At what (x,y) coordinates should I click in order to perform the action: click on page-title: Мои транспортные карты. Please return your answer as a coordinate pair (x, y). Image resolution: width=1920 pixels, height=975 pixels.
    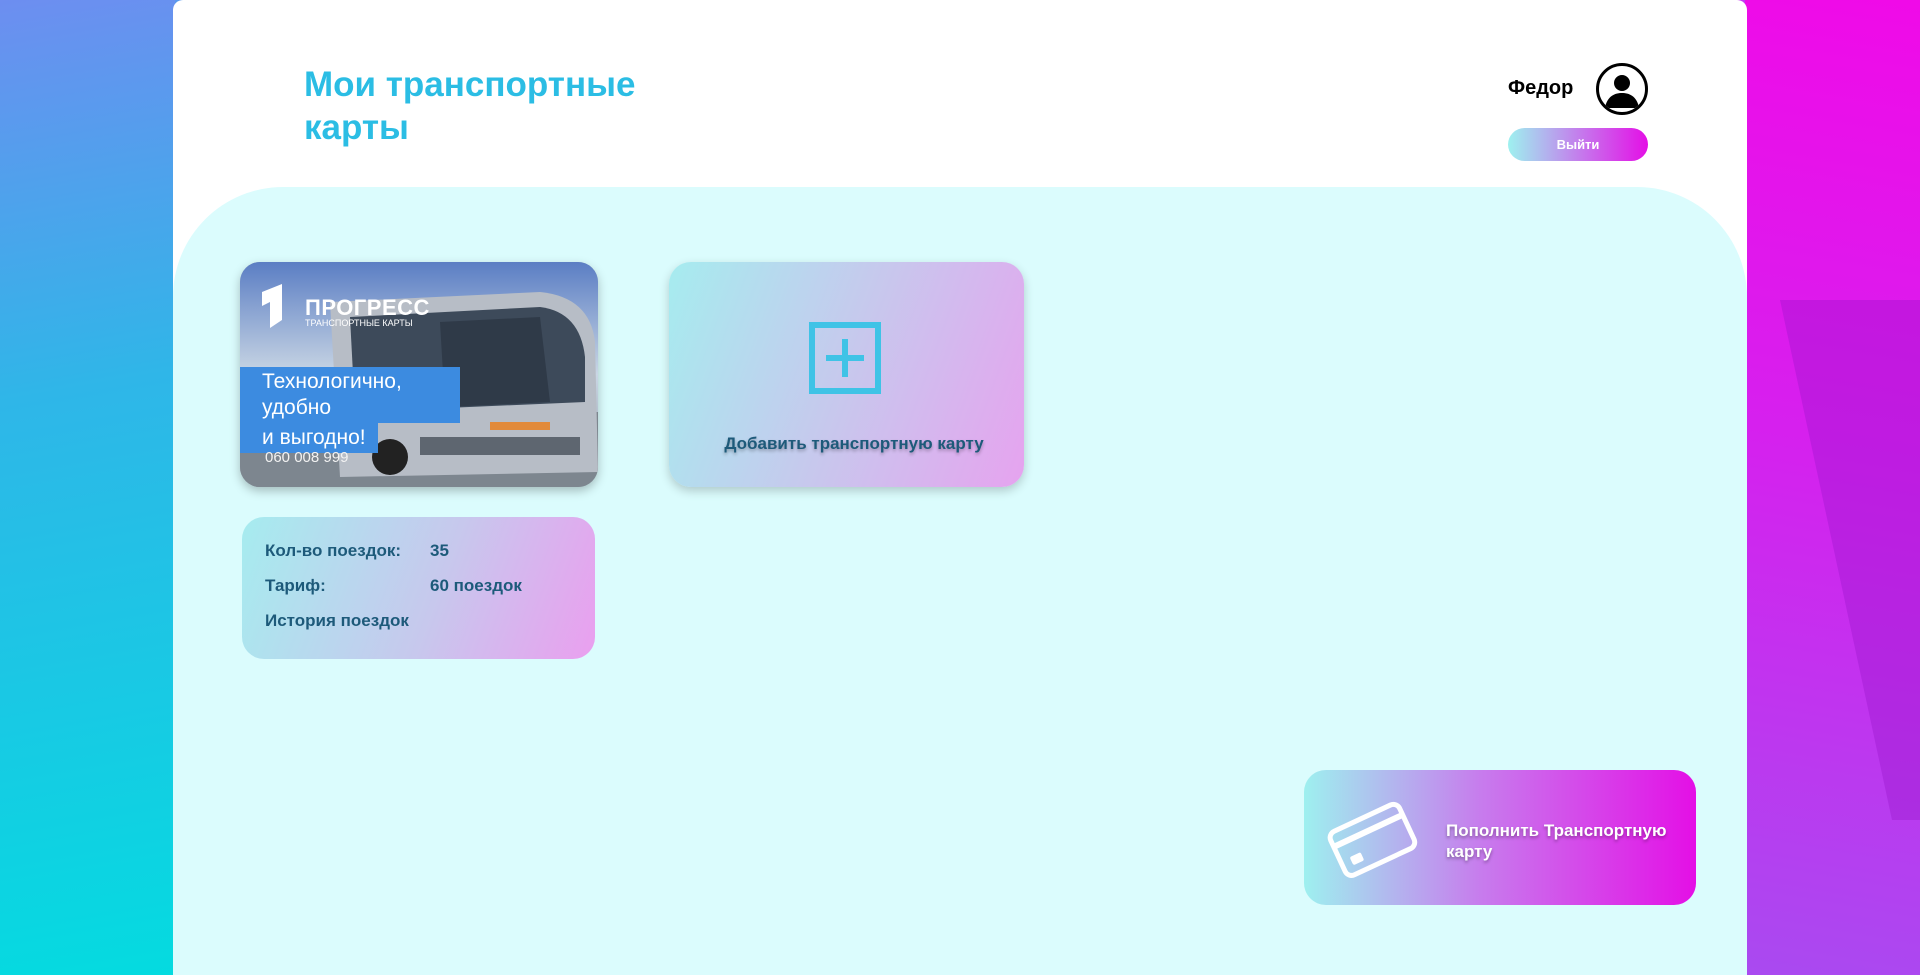
    Looking at the image, I should click on (470, 106).